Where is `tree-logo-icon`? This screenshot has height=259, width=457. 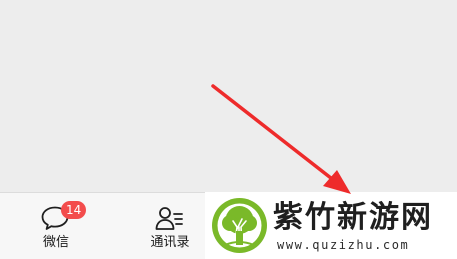 tree-logo-icon is located at coordinates (239, 225).